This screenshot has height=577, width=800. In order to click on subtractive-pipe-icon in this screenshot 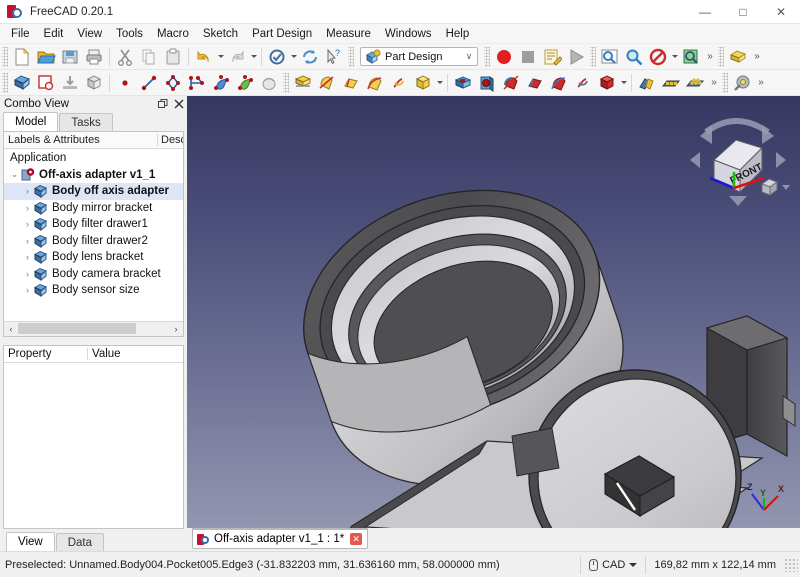, I will do `click(559, 83)`.